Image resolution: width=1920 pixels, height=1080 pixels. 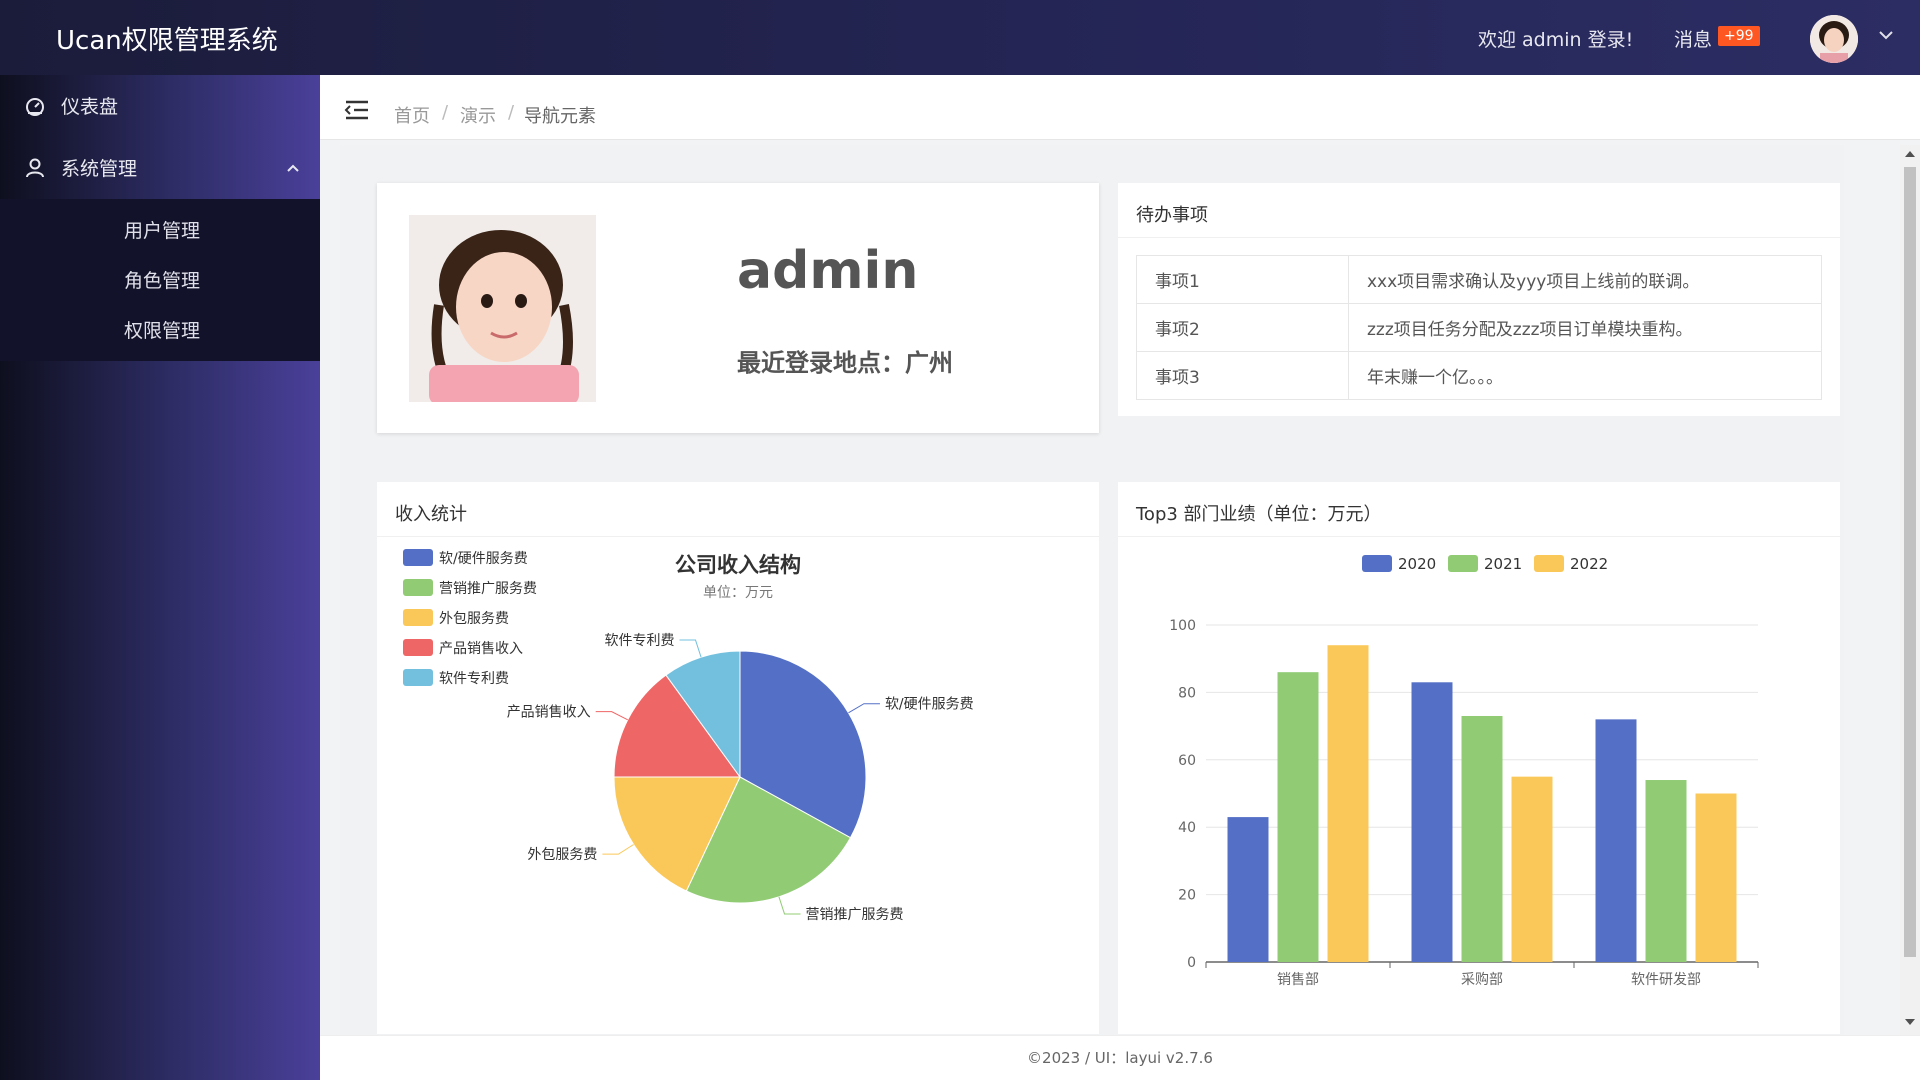 I want to click on profile-photo, so click(x=502, y=308).